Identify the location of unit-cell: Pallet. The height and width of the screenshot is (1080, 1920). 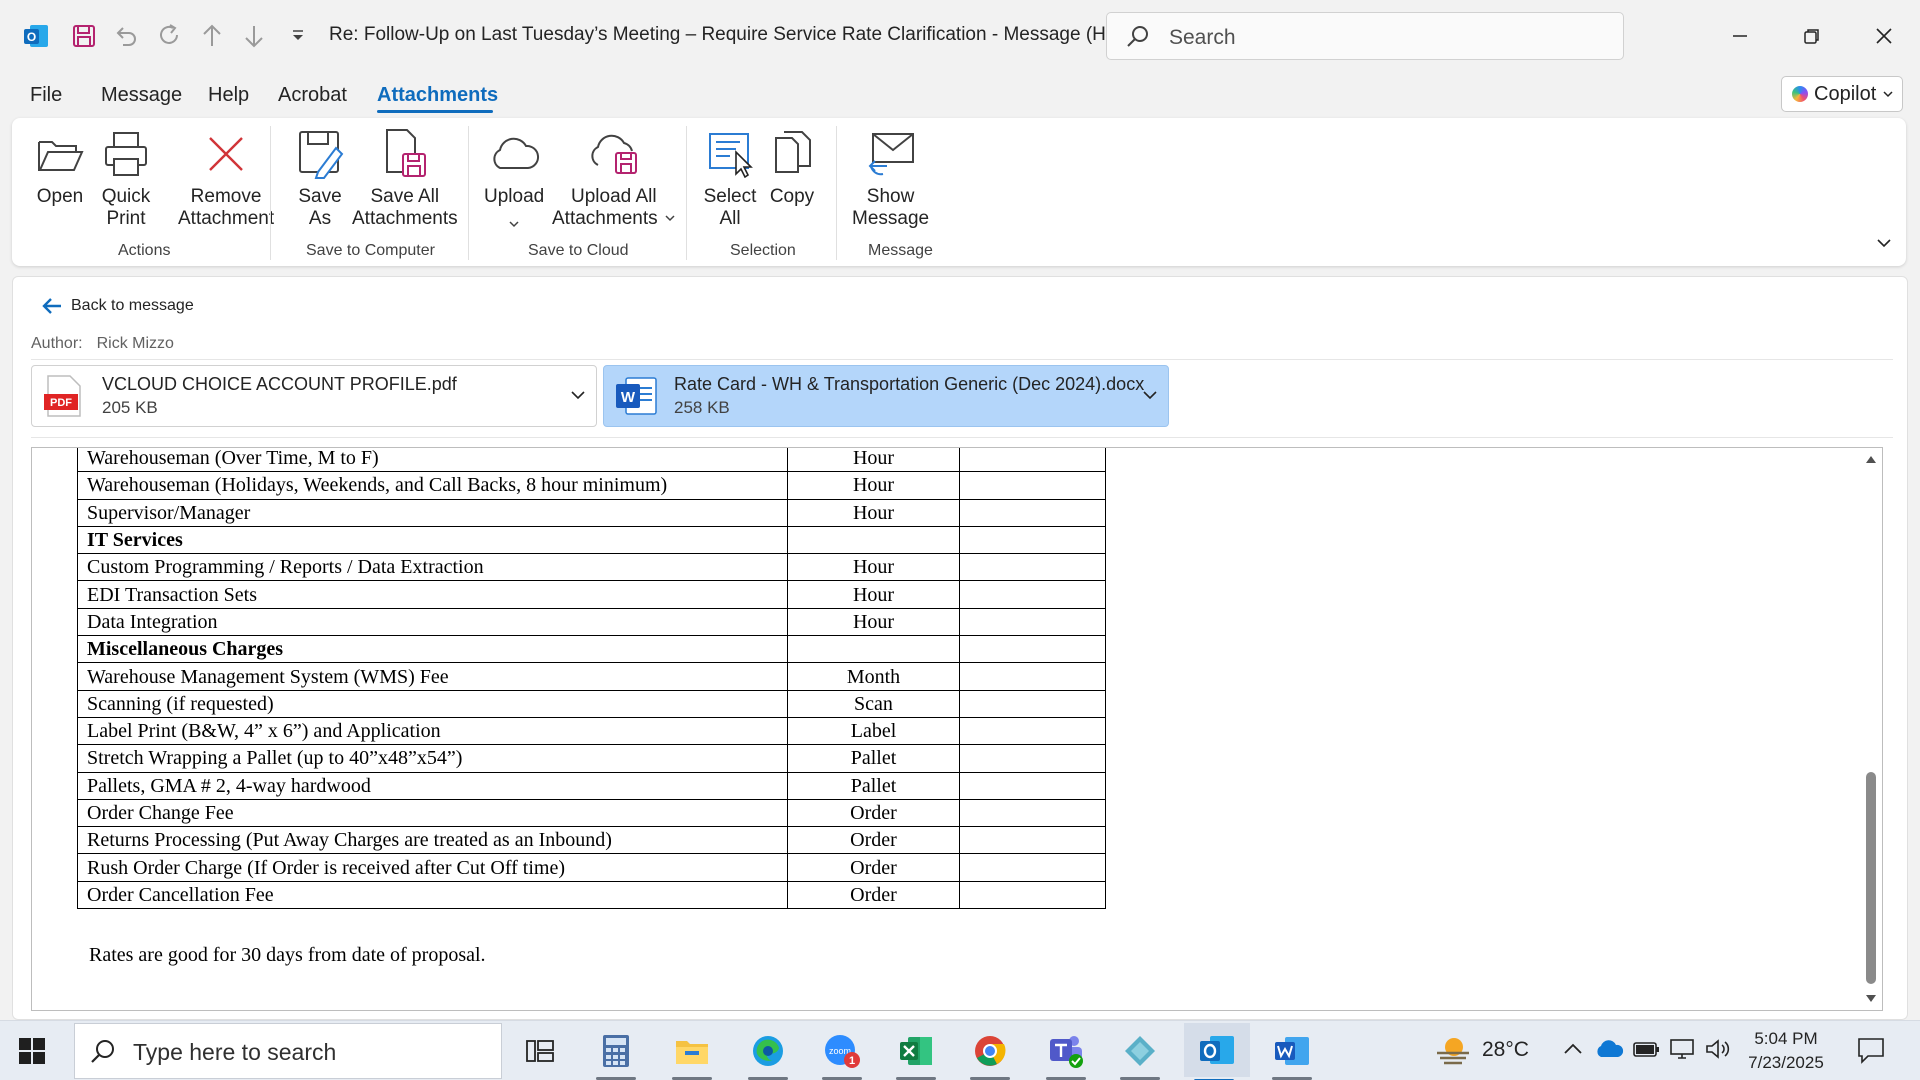
(873, 758).